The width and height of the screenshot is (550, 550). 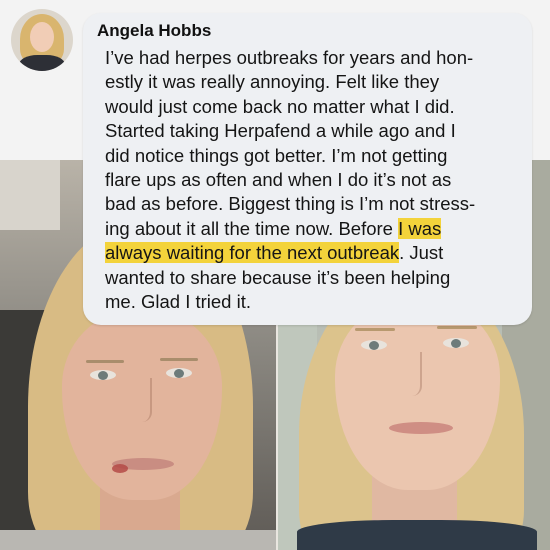 What do you see at coordinates (154, 31) in the screenshot?
I see `comment-author: Angela Hobbs` at bounding box center [154, 31].